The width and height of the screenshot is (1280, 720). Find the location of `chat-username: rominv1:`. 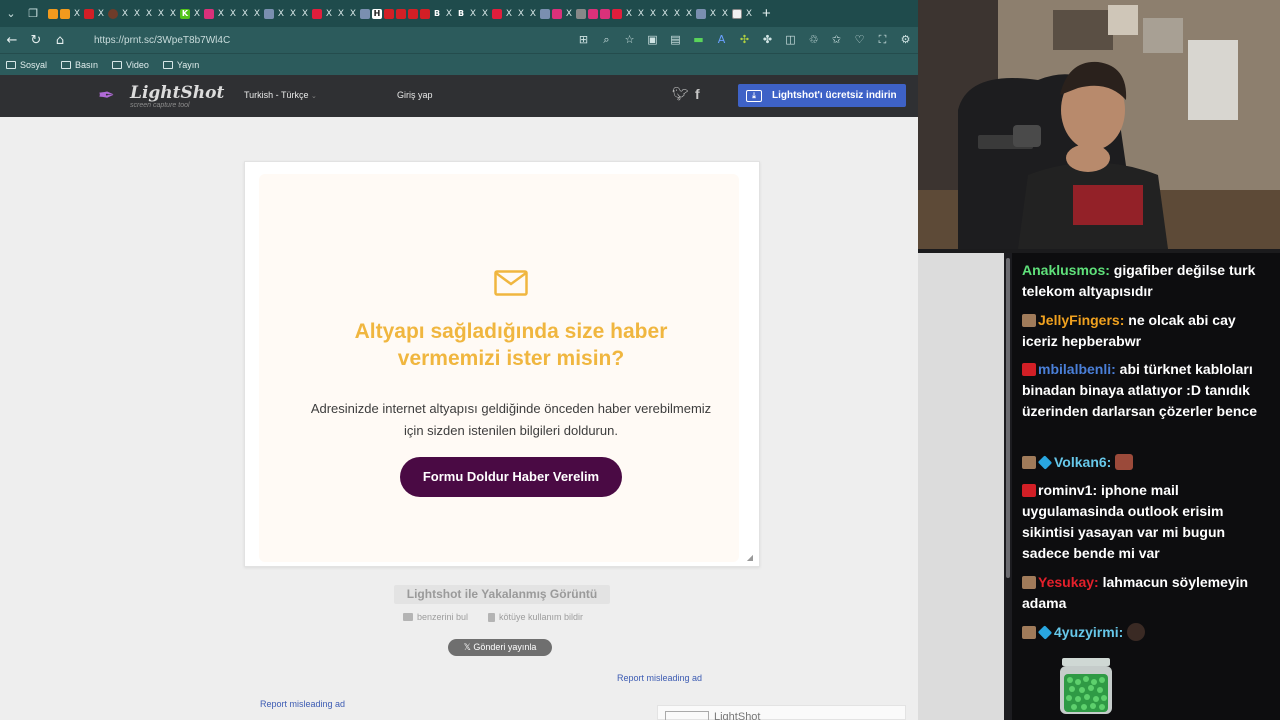

chat-username: rominv1: is located at coordinates (1067, 490).